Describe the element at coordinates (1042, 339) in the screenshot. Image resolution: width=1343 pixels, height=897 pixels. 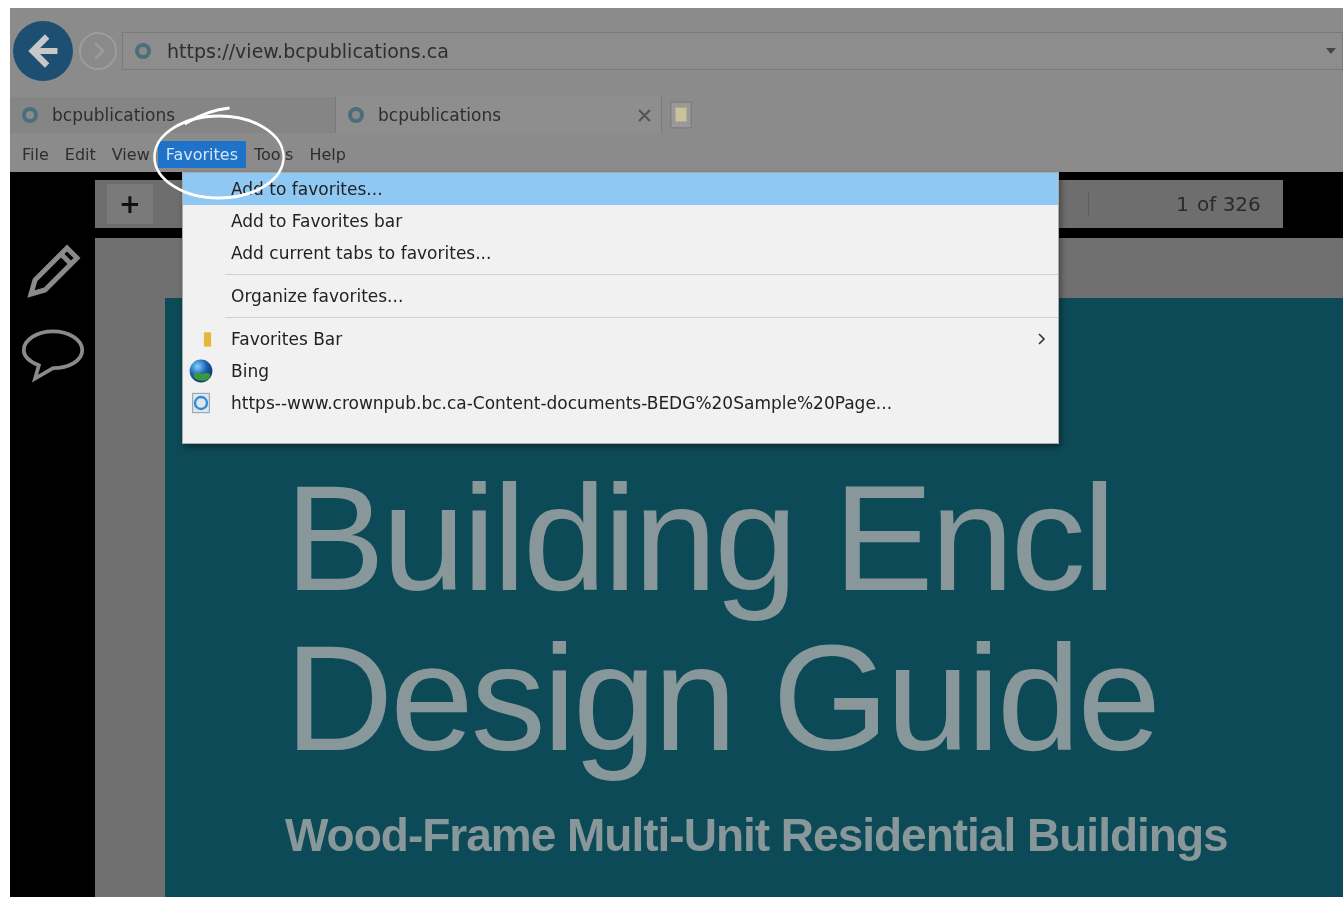
I see `chevron-right-icon` at that location.